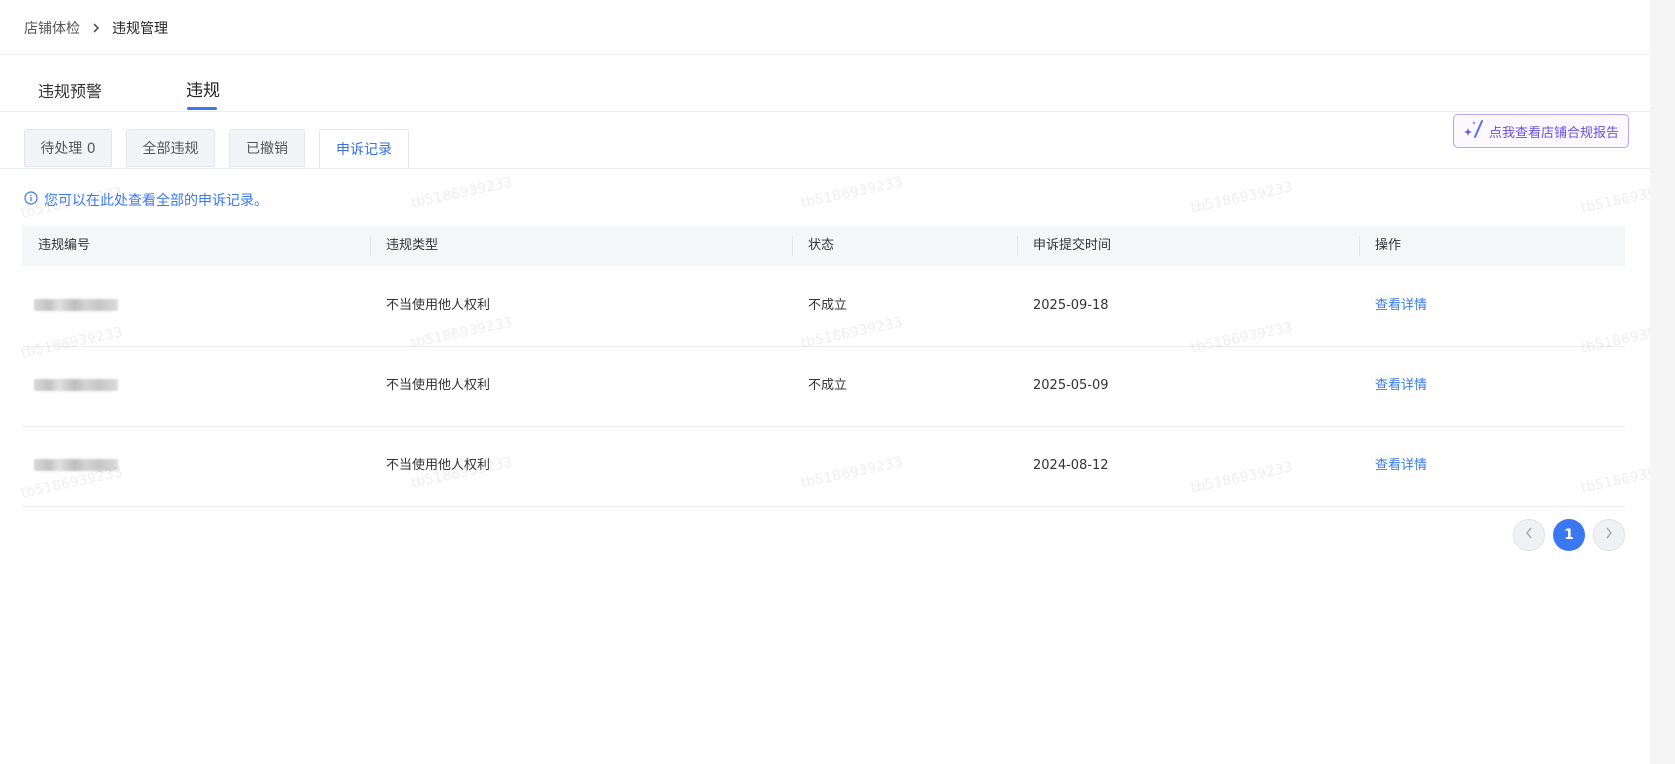  What do you see at coordinates (202, 108) in the screenshot?
I see `tab-active-indicator` at bounding box center [202, 108].